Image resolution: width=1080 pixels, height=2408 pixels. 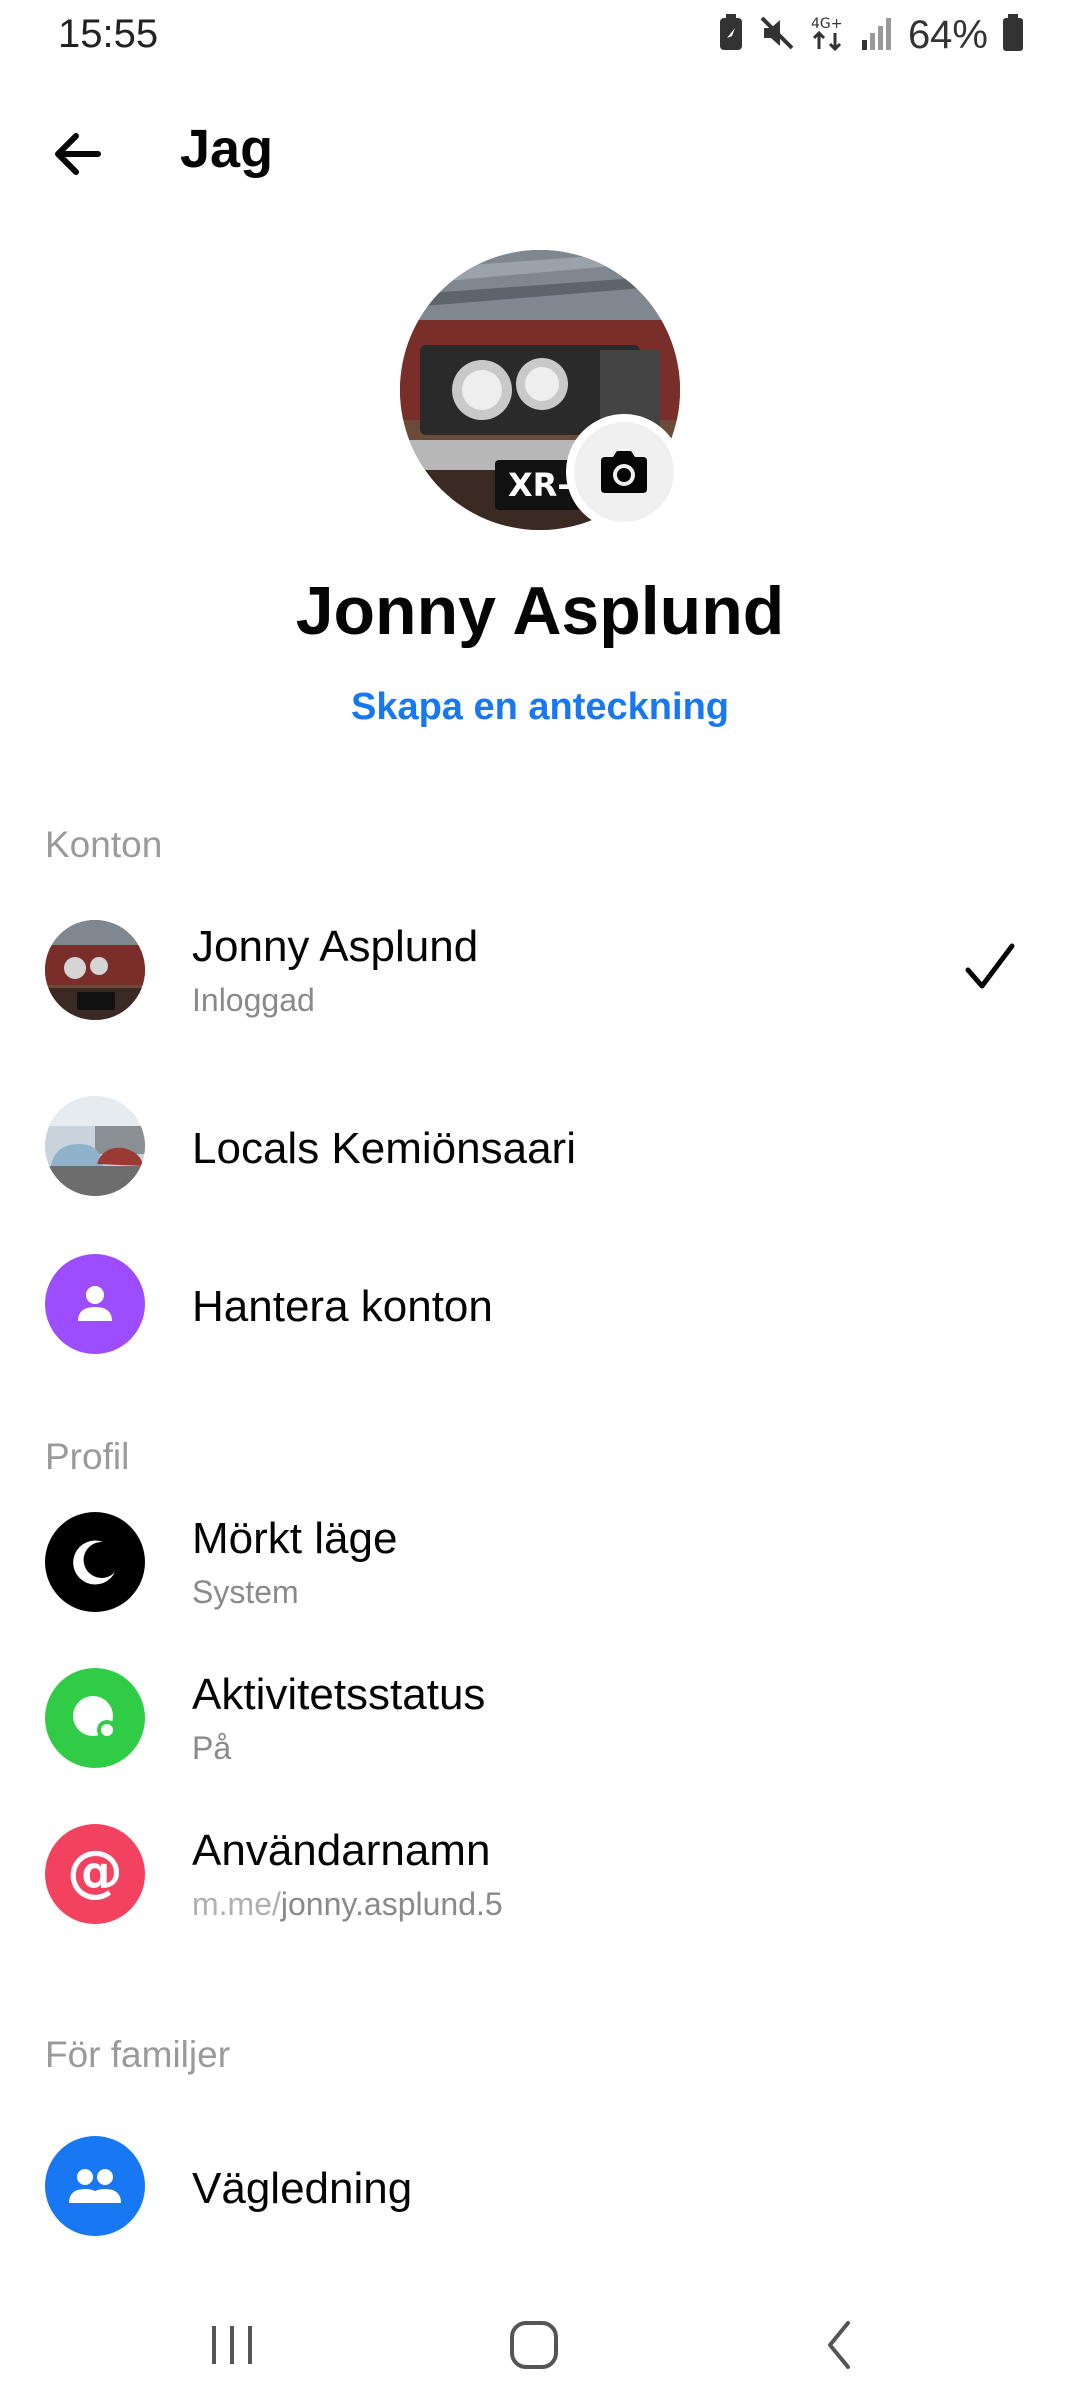 What do you see at coordinates (777, 35) in the screenshot?
I see `mute-icon` at bounding box center [777, 35].